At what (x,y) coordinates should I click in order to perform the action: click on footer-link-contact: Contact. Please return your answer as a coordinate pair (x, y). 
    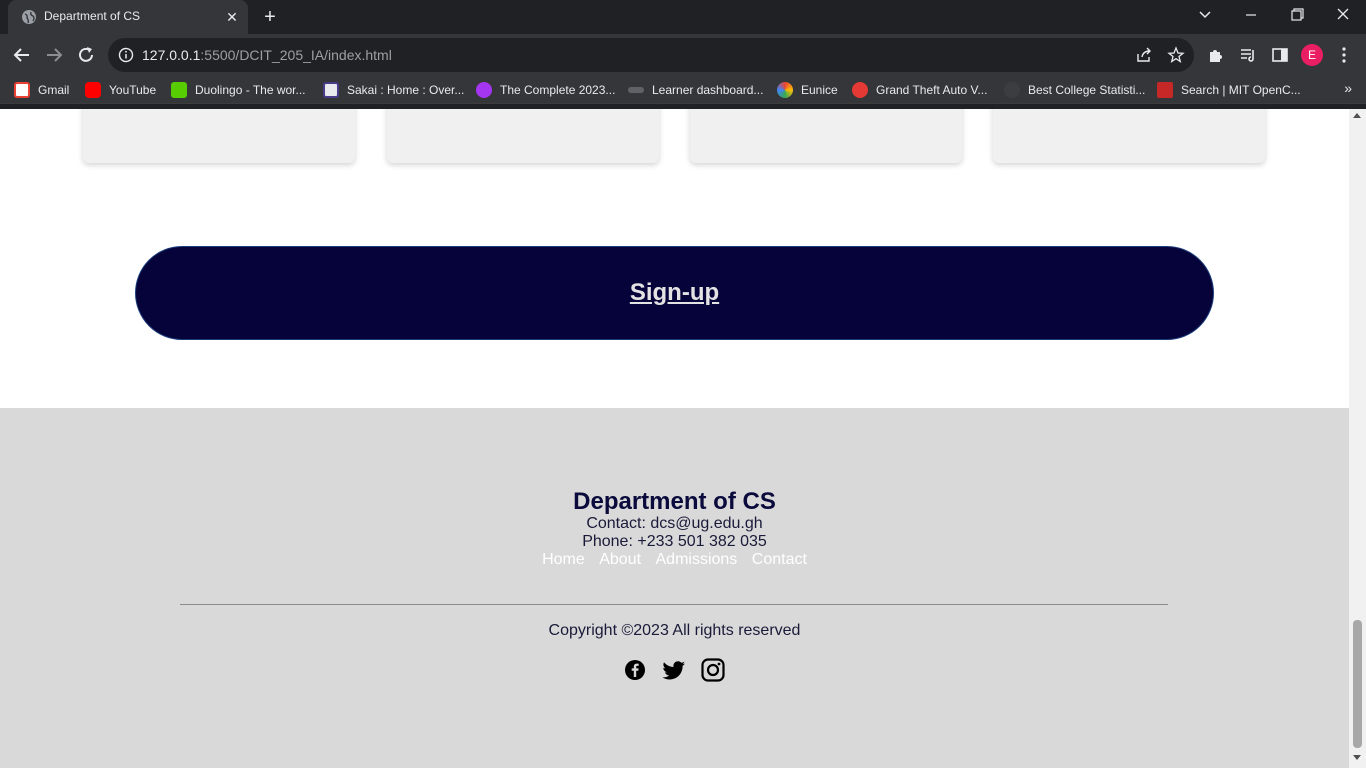
    Looking at the image, I should click on (779, 559).